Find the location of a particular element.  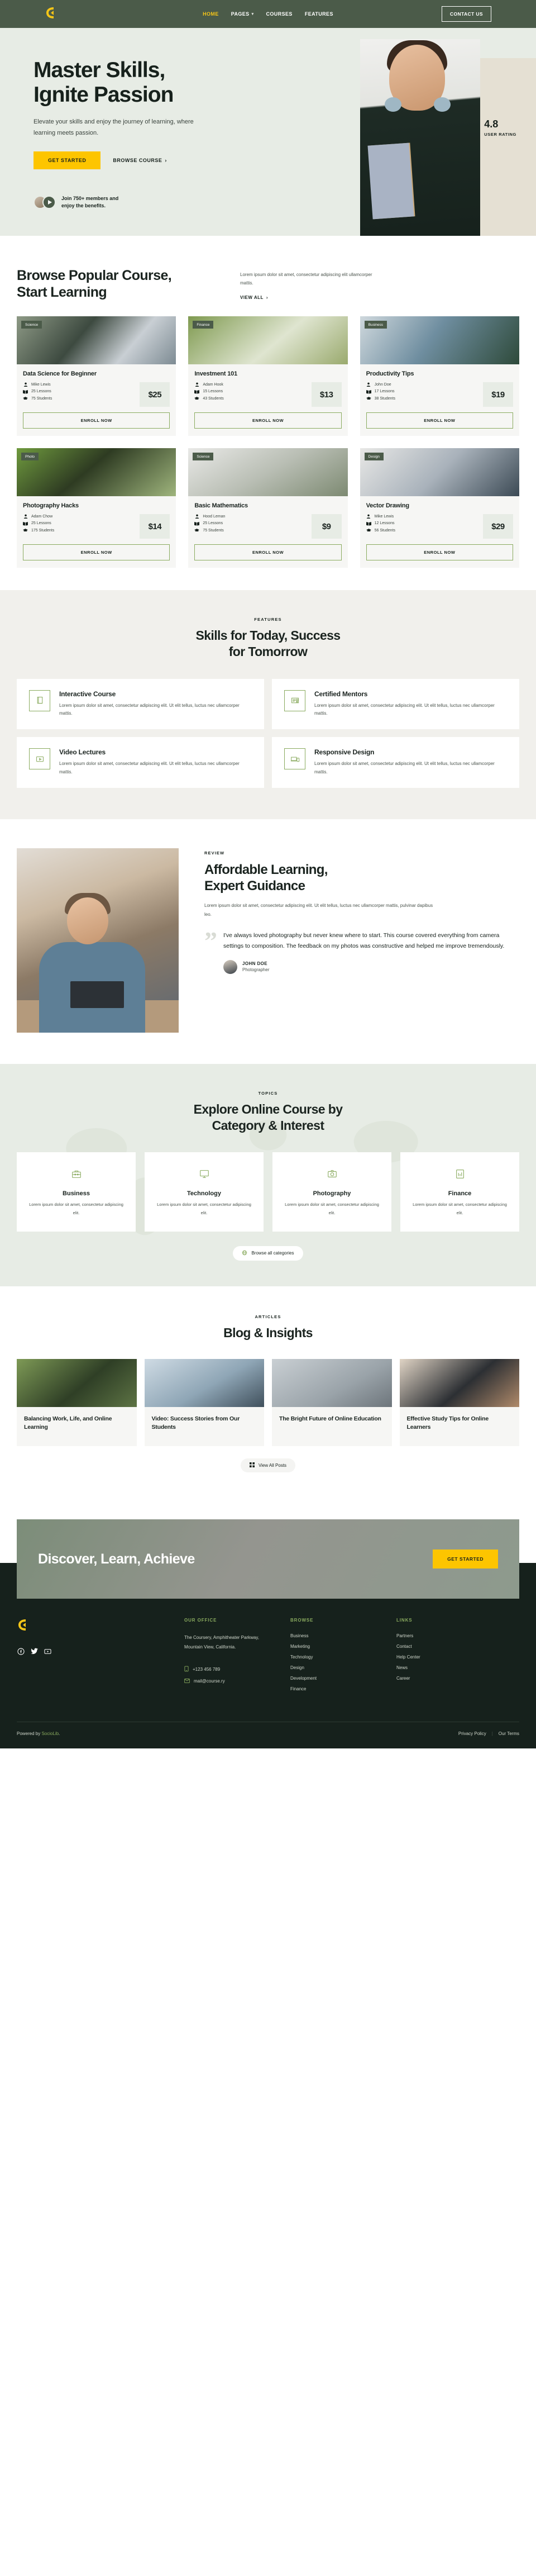

terms-link: Our Terms is located at coordinates (509, 1734).